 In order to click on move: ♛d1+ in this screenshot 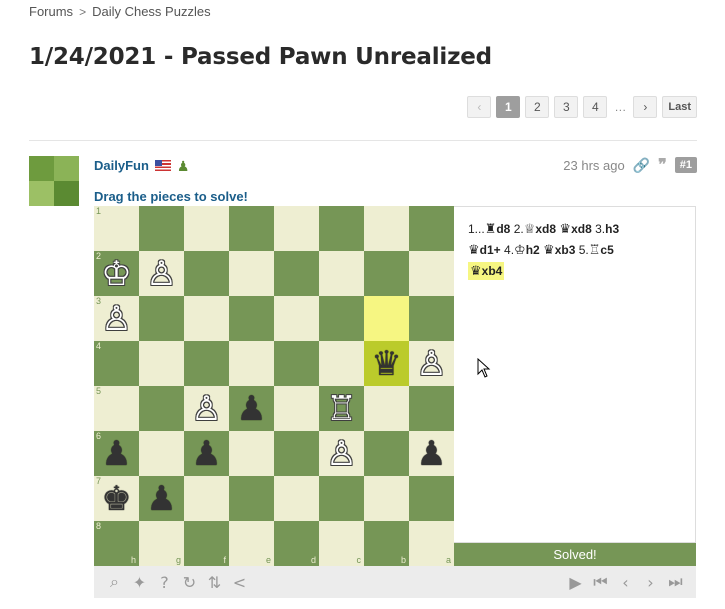, I will do `click(484, 250)`.